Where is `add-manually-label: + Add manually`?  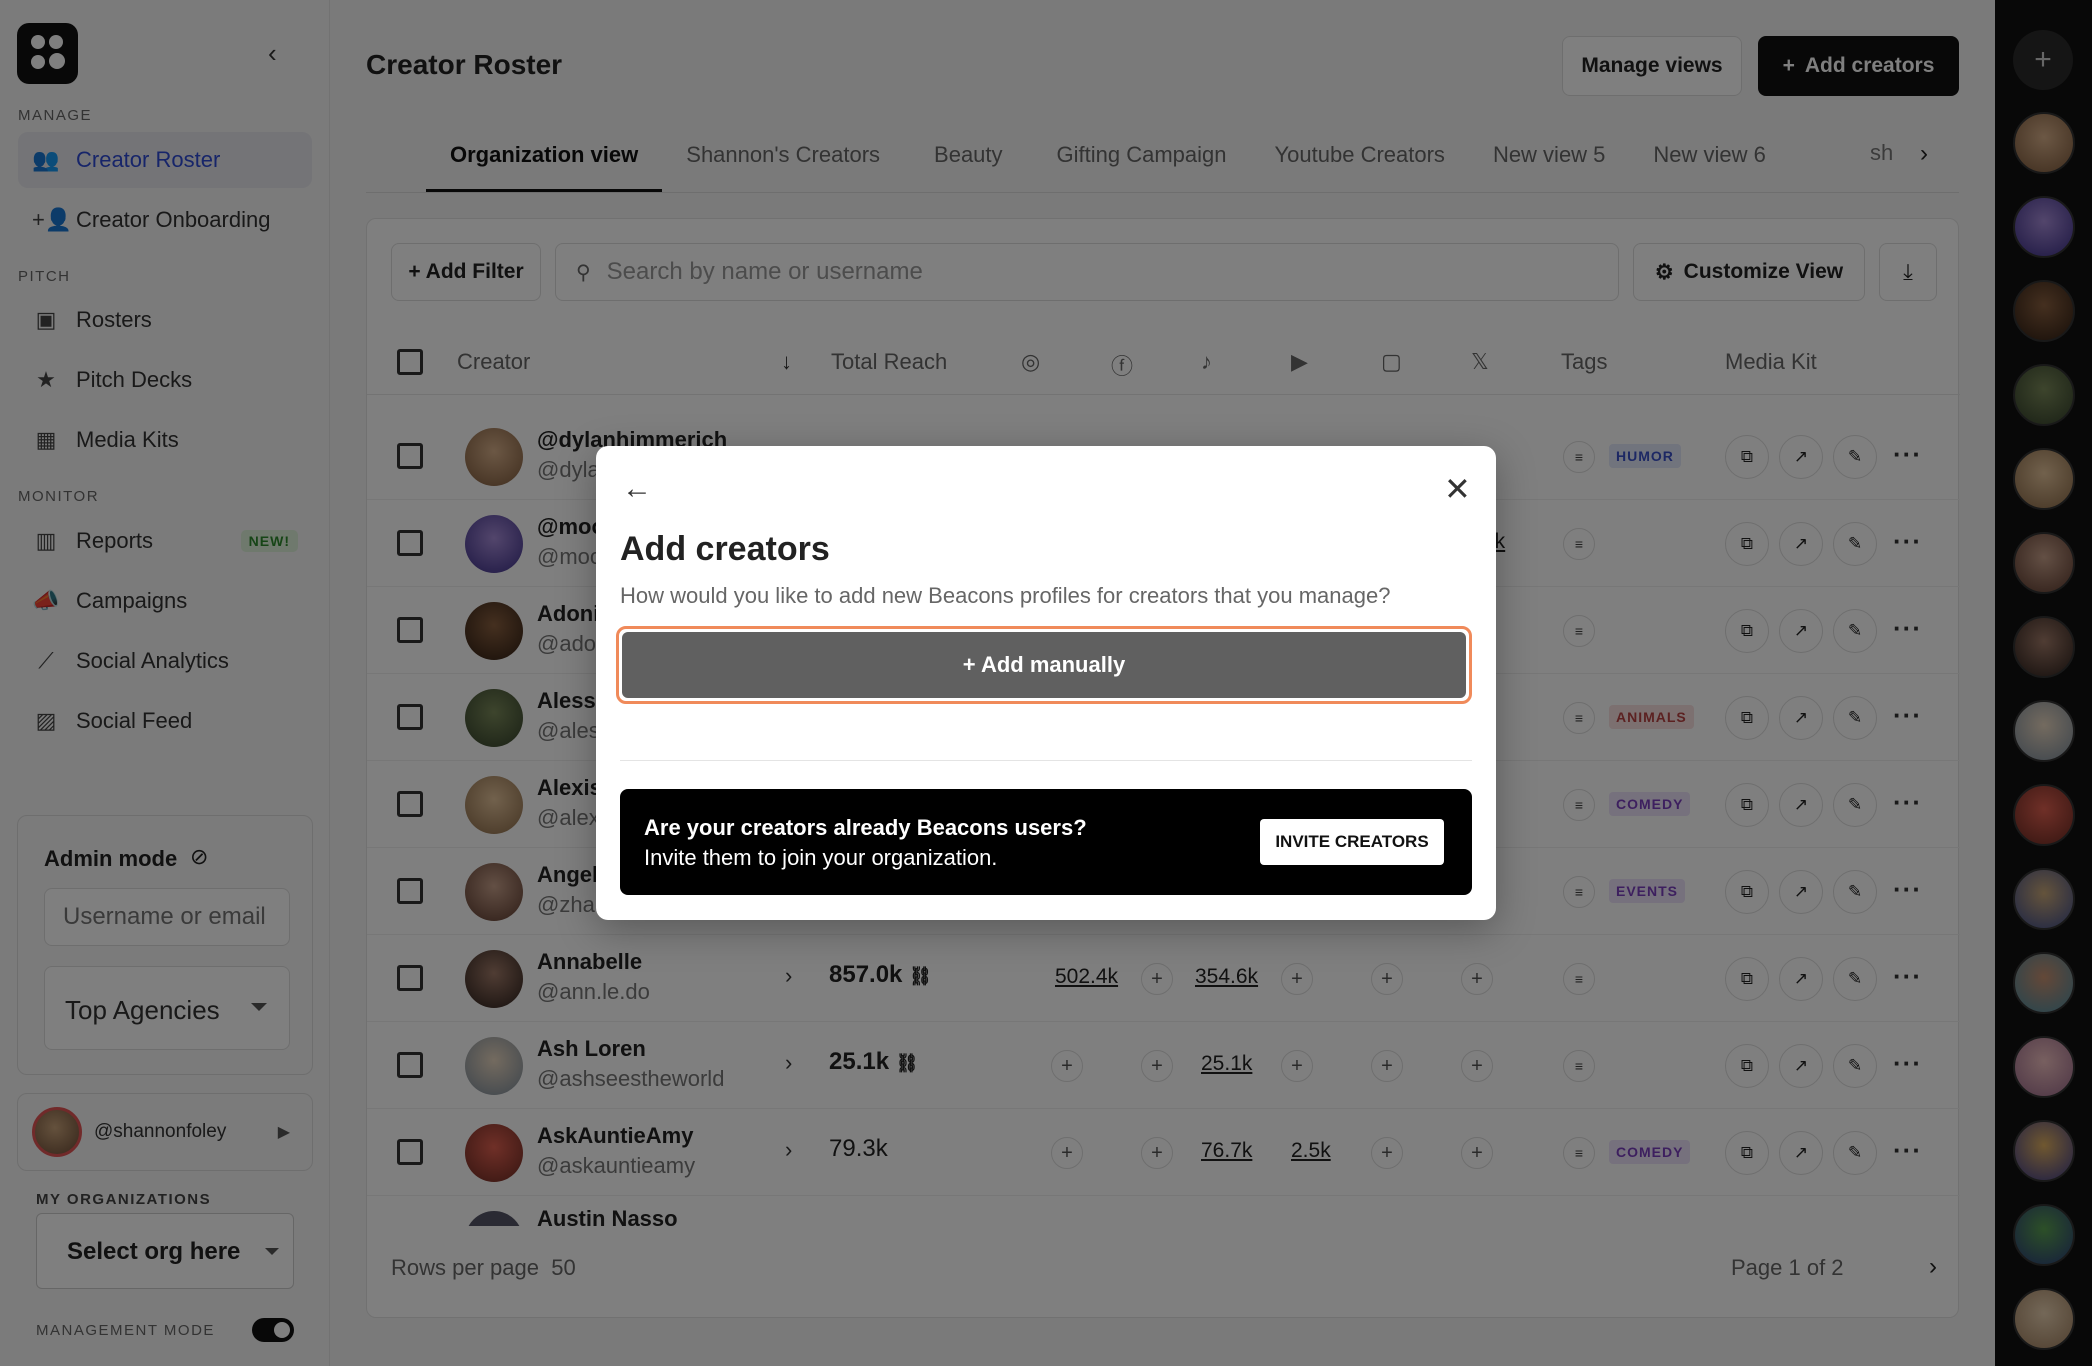
add-manually-label: + Add manually is located at coordinates (1044, 665).